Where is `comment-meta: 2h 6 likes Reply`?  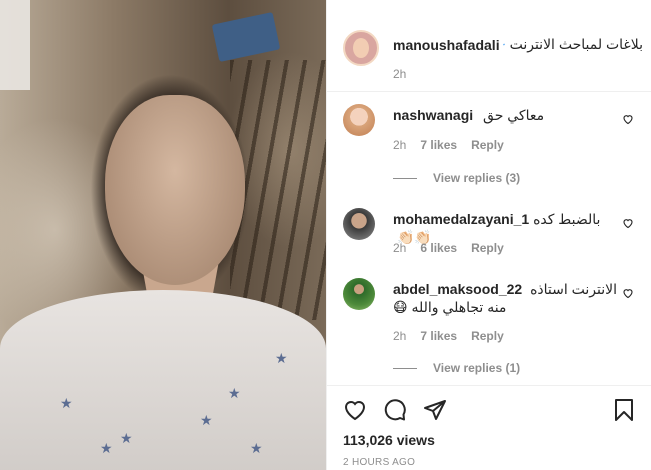
comment-meta: 2h 6 likes Reply is located at coordinates (448, 248).